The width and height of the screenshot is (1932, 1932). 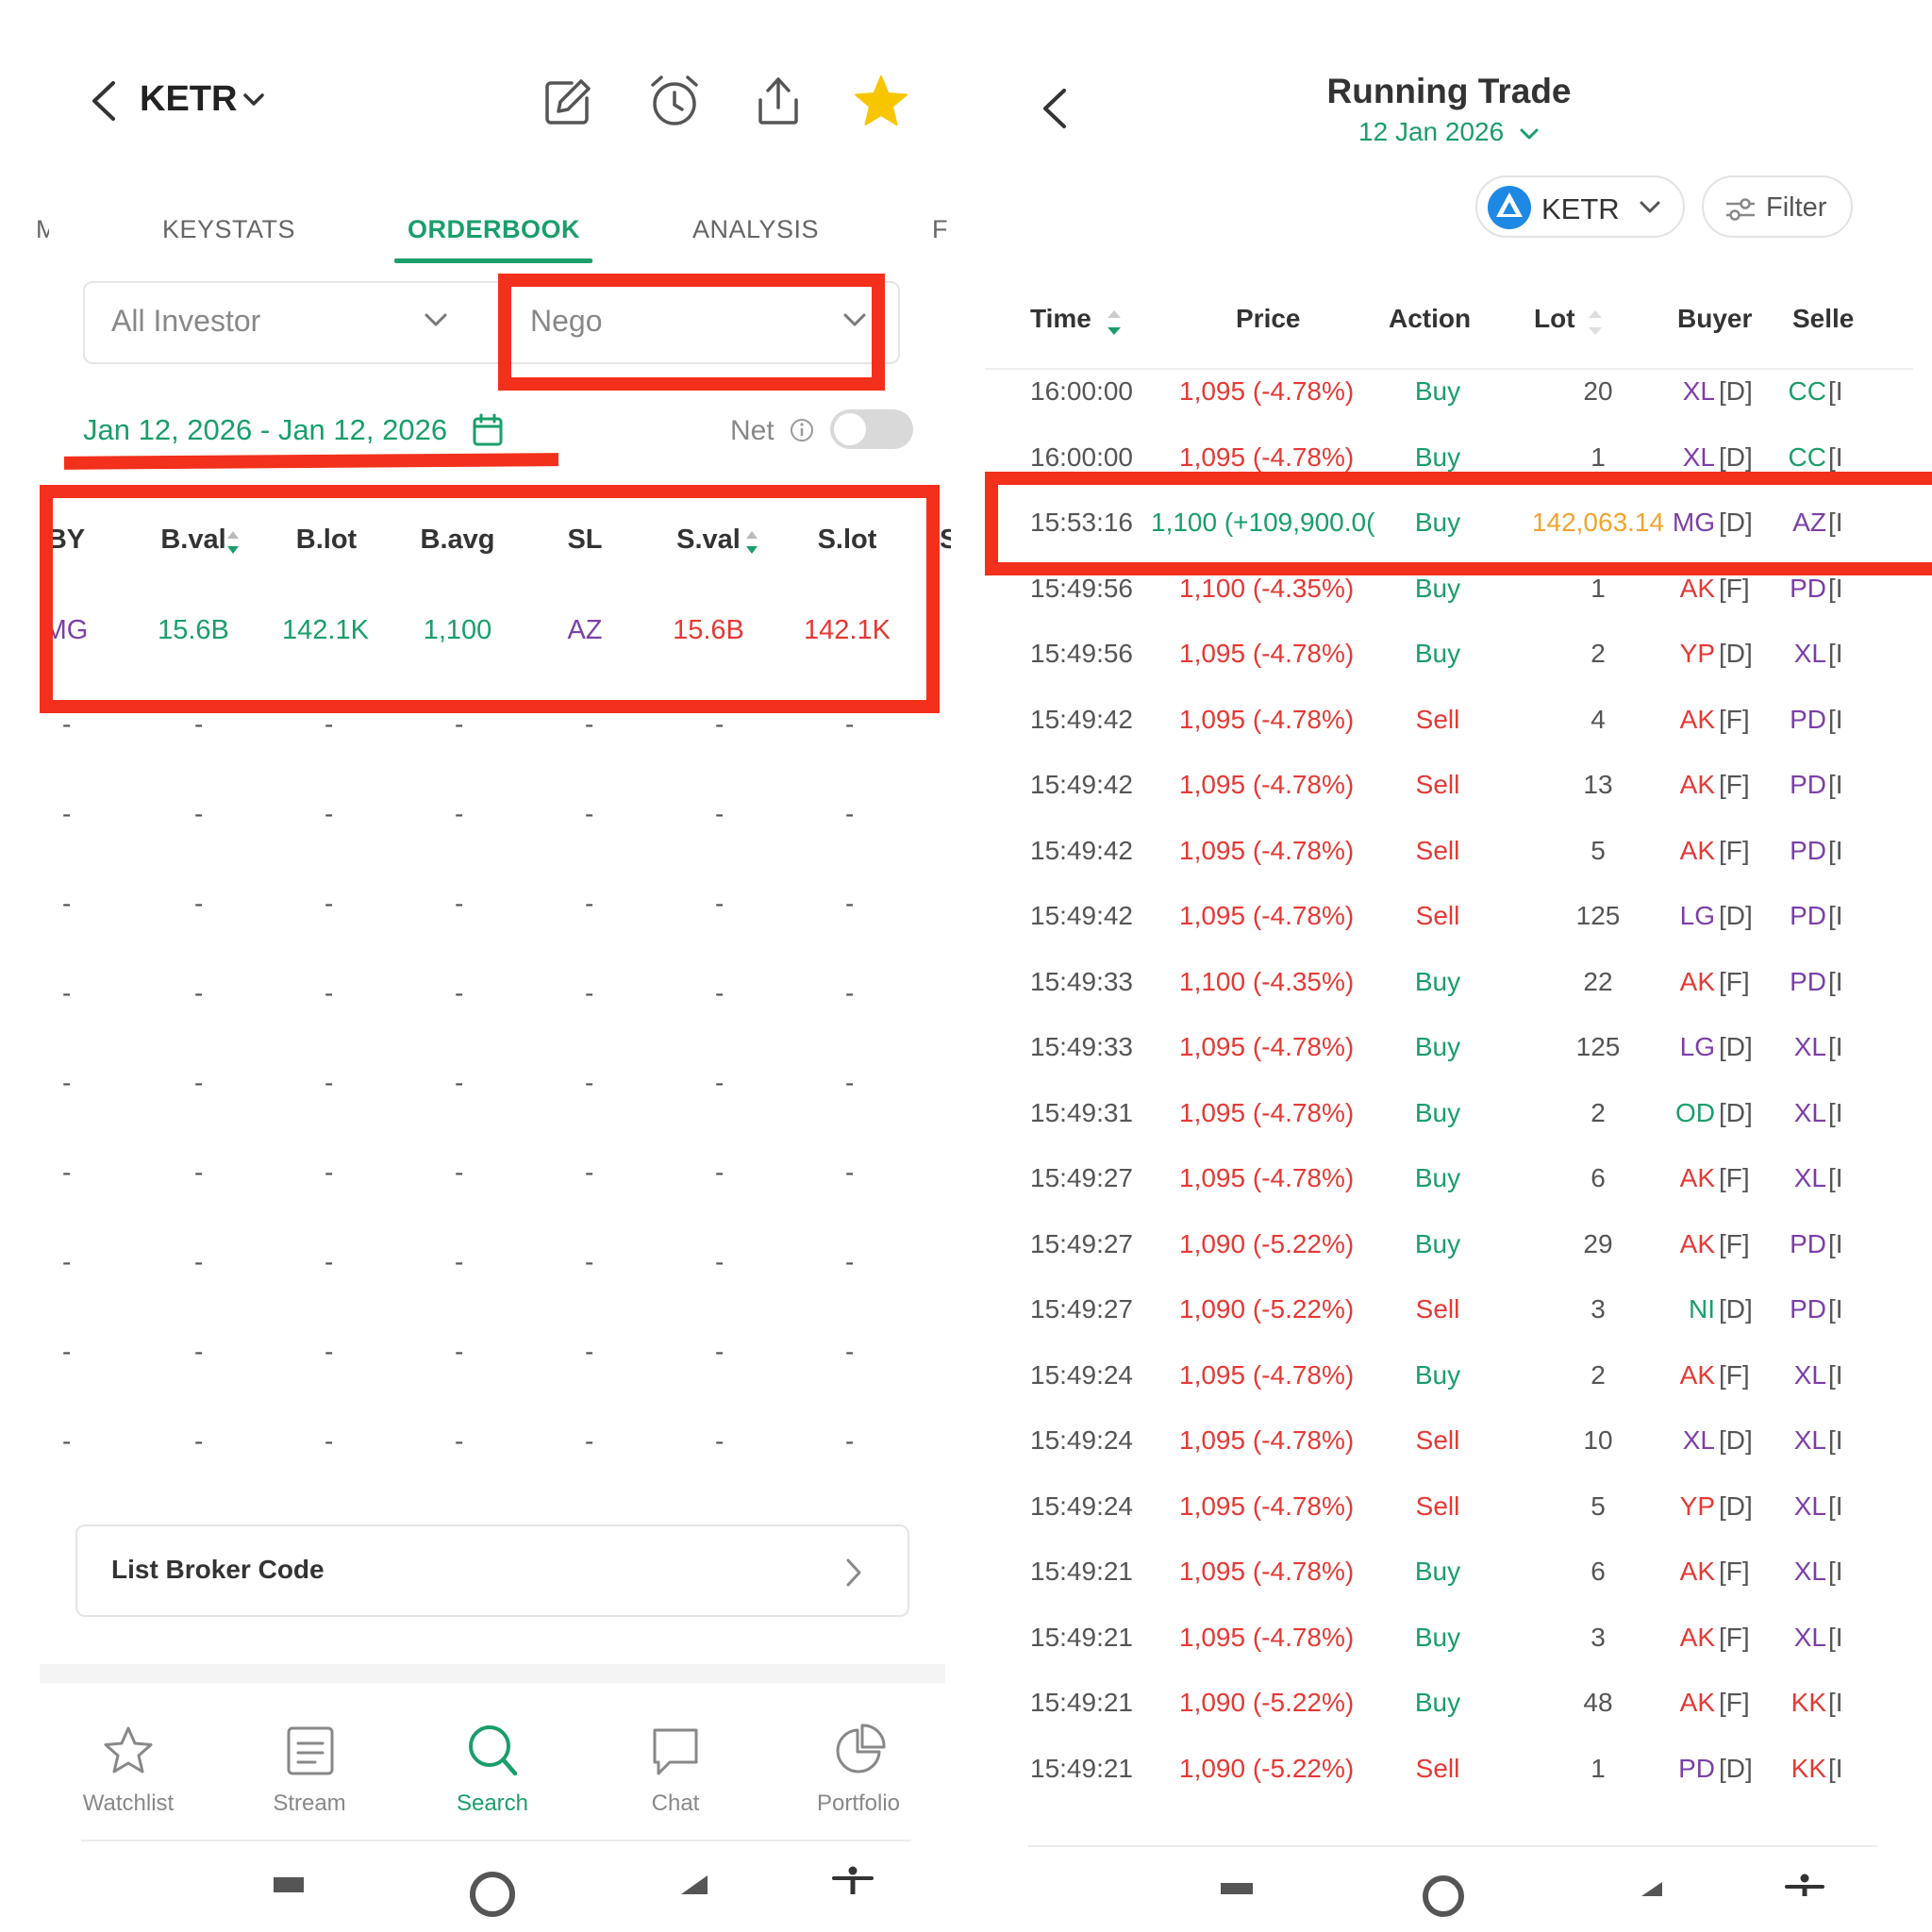 What do you see at coordinates (42, 229) in the screenshot?
I see `tab-m: M` at bounding box center [42, 229].